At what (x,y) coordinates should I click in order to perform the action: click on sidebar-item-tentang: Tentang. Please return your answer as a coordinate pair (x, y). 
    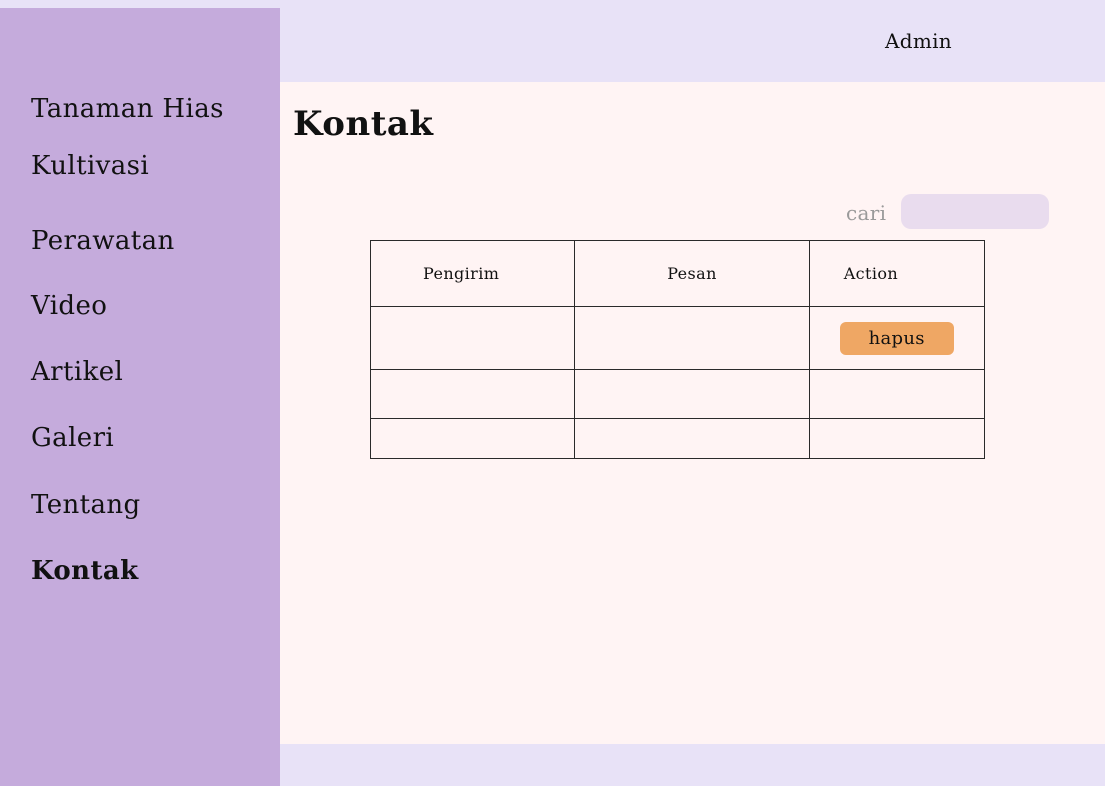
    Looking at the image, I should click on (86, 505).